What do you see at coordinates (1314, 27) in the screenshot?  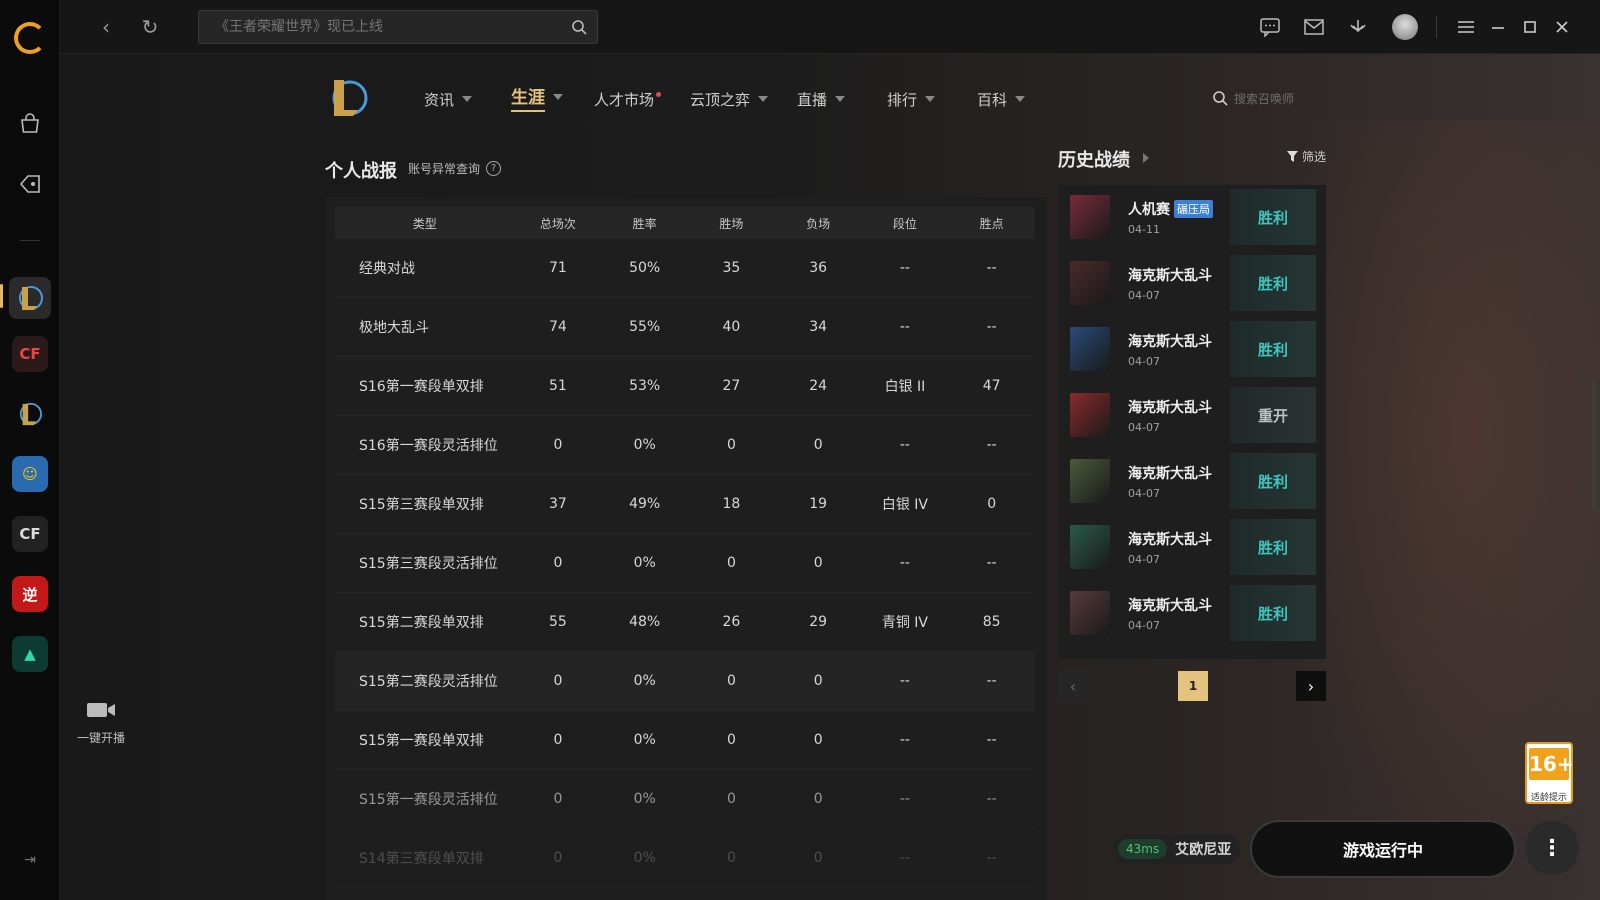 I see `mail-icon` at bounding box center [1314, 27].